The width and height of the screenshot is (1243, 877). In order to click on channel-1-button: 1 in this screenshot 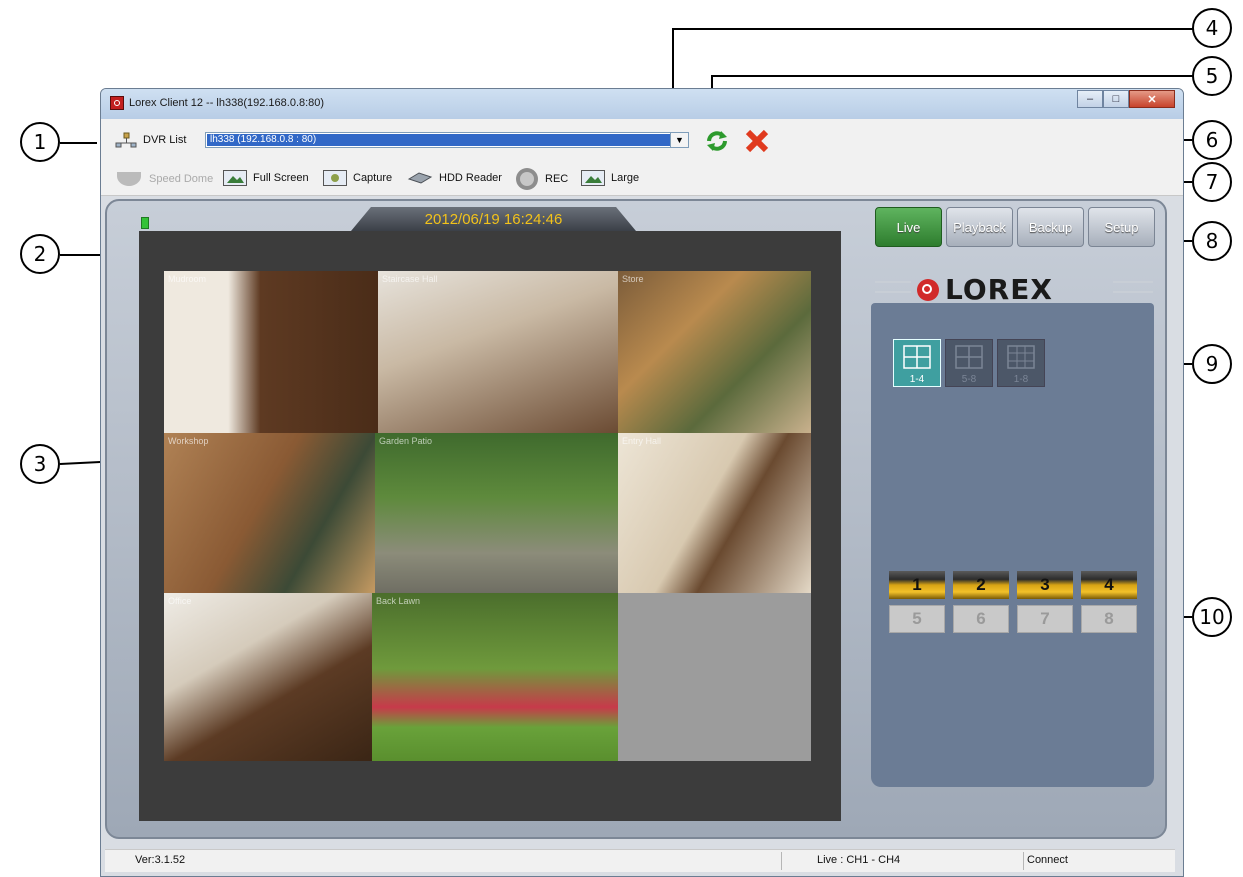, I will do `click(917, 585)`.